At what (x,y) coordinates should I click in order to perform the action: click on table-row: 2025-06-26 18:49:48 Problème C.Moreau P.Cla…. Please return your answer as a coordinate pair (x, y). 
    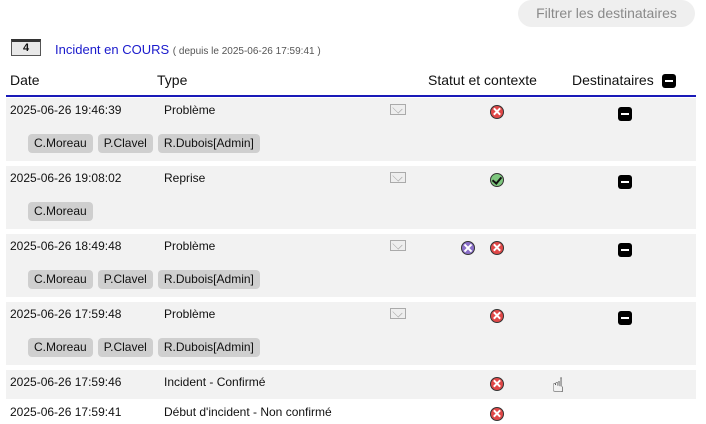
    Looking at the image, I should click on (351, 265).